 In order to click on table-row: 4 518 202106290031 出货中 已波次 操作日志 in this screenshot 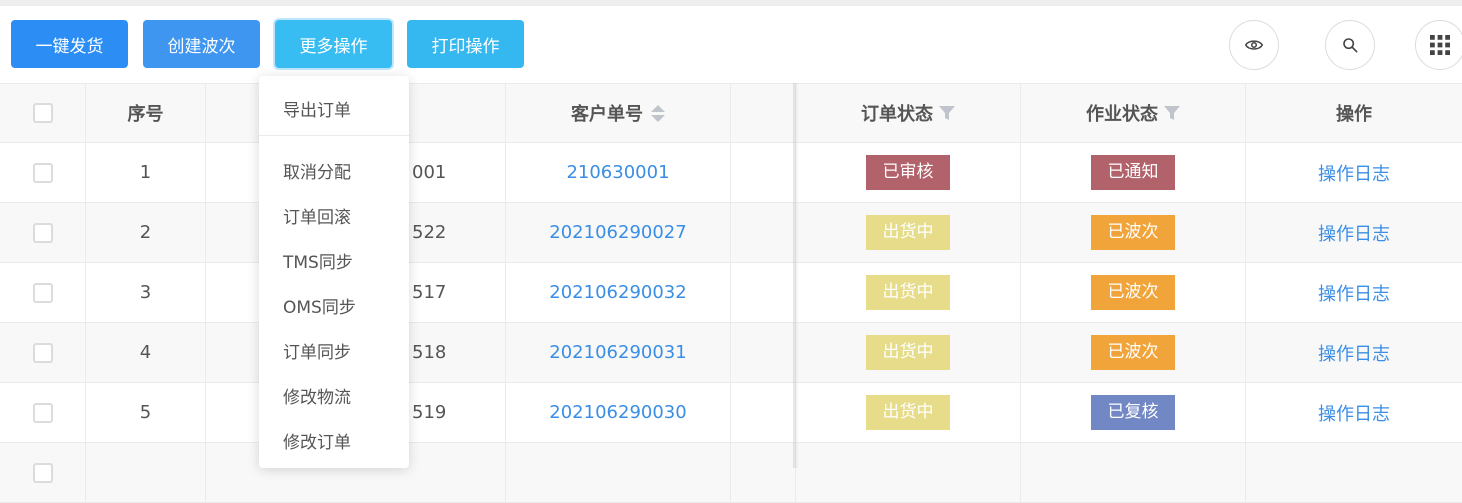, I will do `click(731, 353)`.